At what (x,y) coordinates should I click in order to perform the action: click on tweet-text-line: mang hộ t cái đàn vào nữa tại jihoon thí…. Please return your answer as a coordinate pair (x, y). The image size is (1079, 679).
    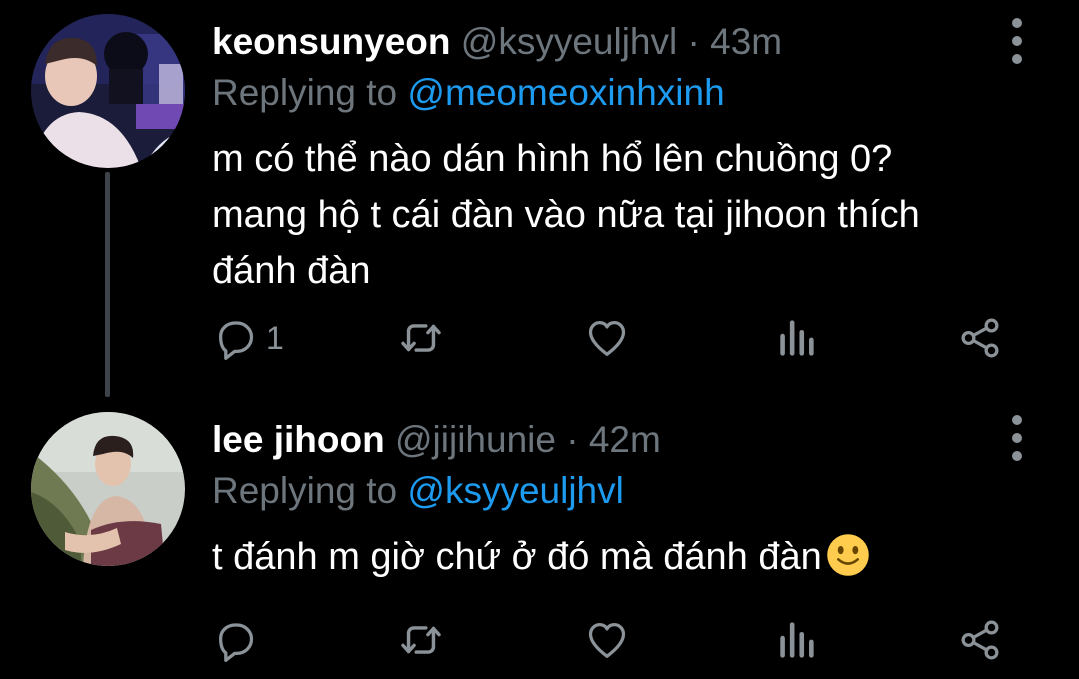
    Looking at the image, I should click on (566, 215).